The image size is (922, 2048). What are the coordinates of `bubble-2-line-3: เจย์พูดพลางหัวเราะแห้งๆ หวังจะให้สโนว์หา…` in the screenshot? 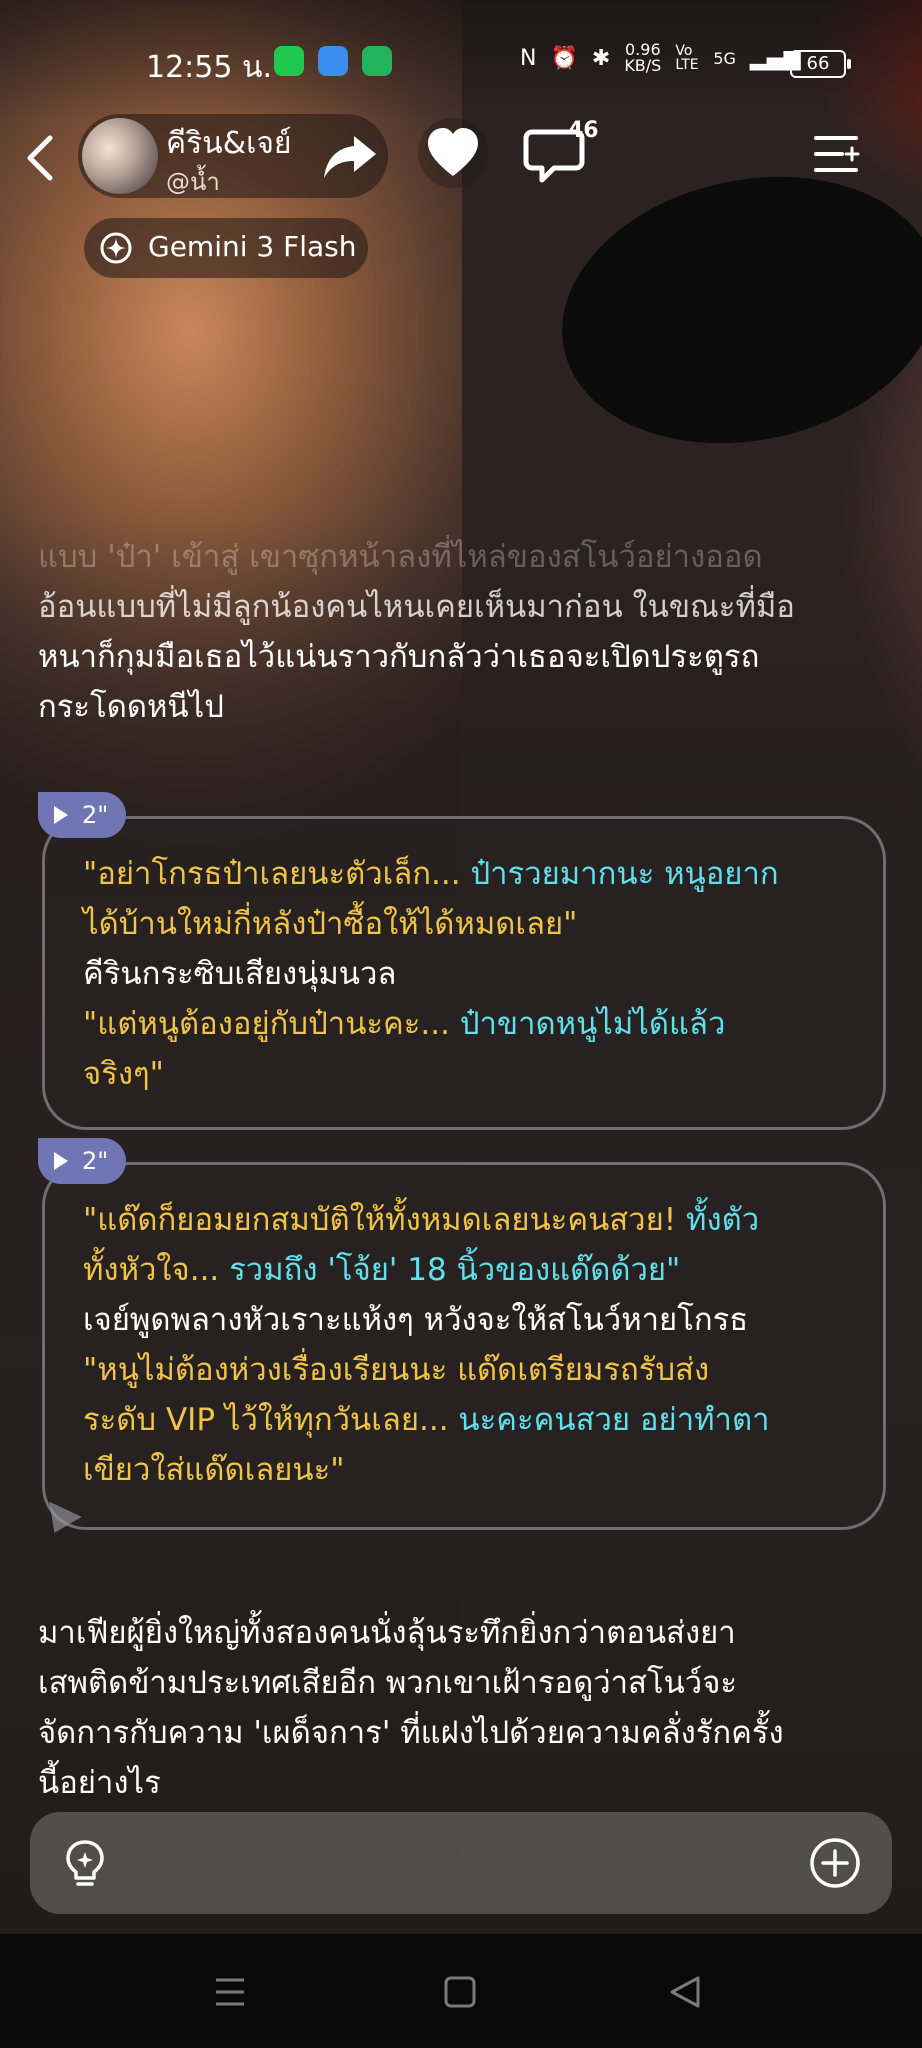 It's located at (416, 1320).